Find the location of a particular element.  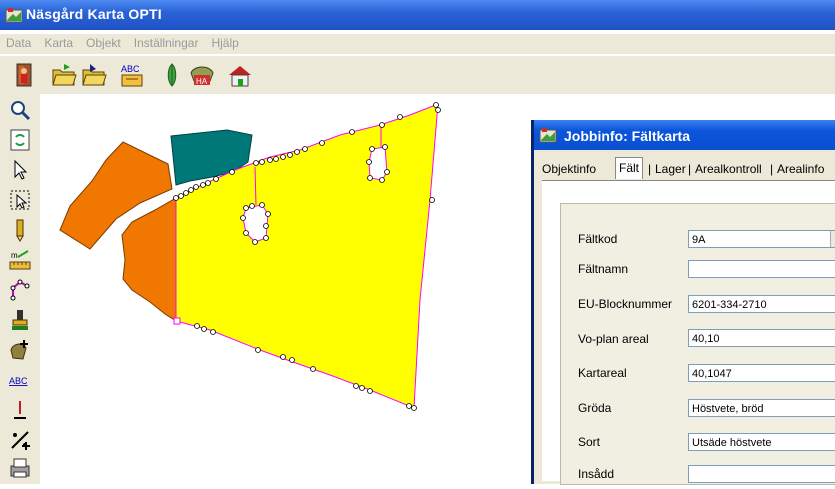

menu-bar: Data Karta Objekt Inställningar Hjälp is located at coordinates (417, 44).